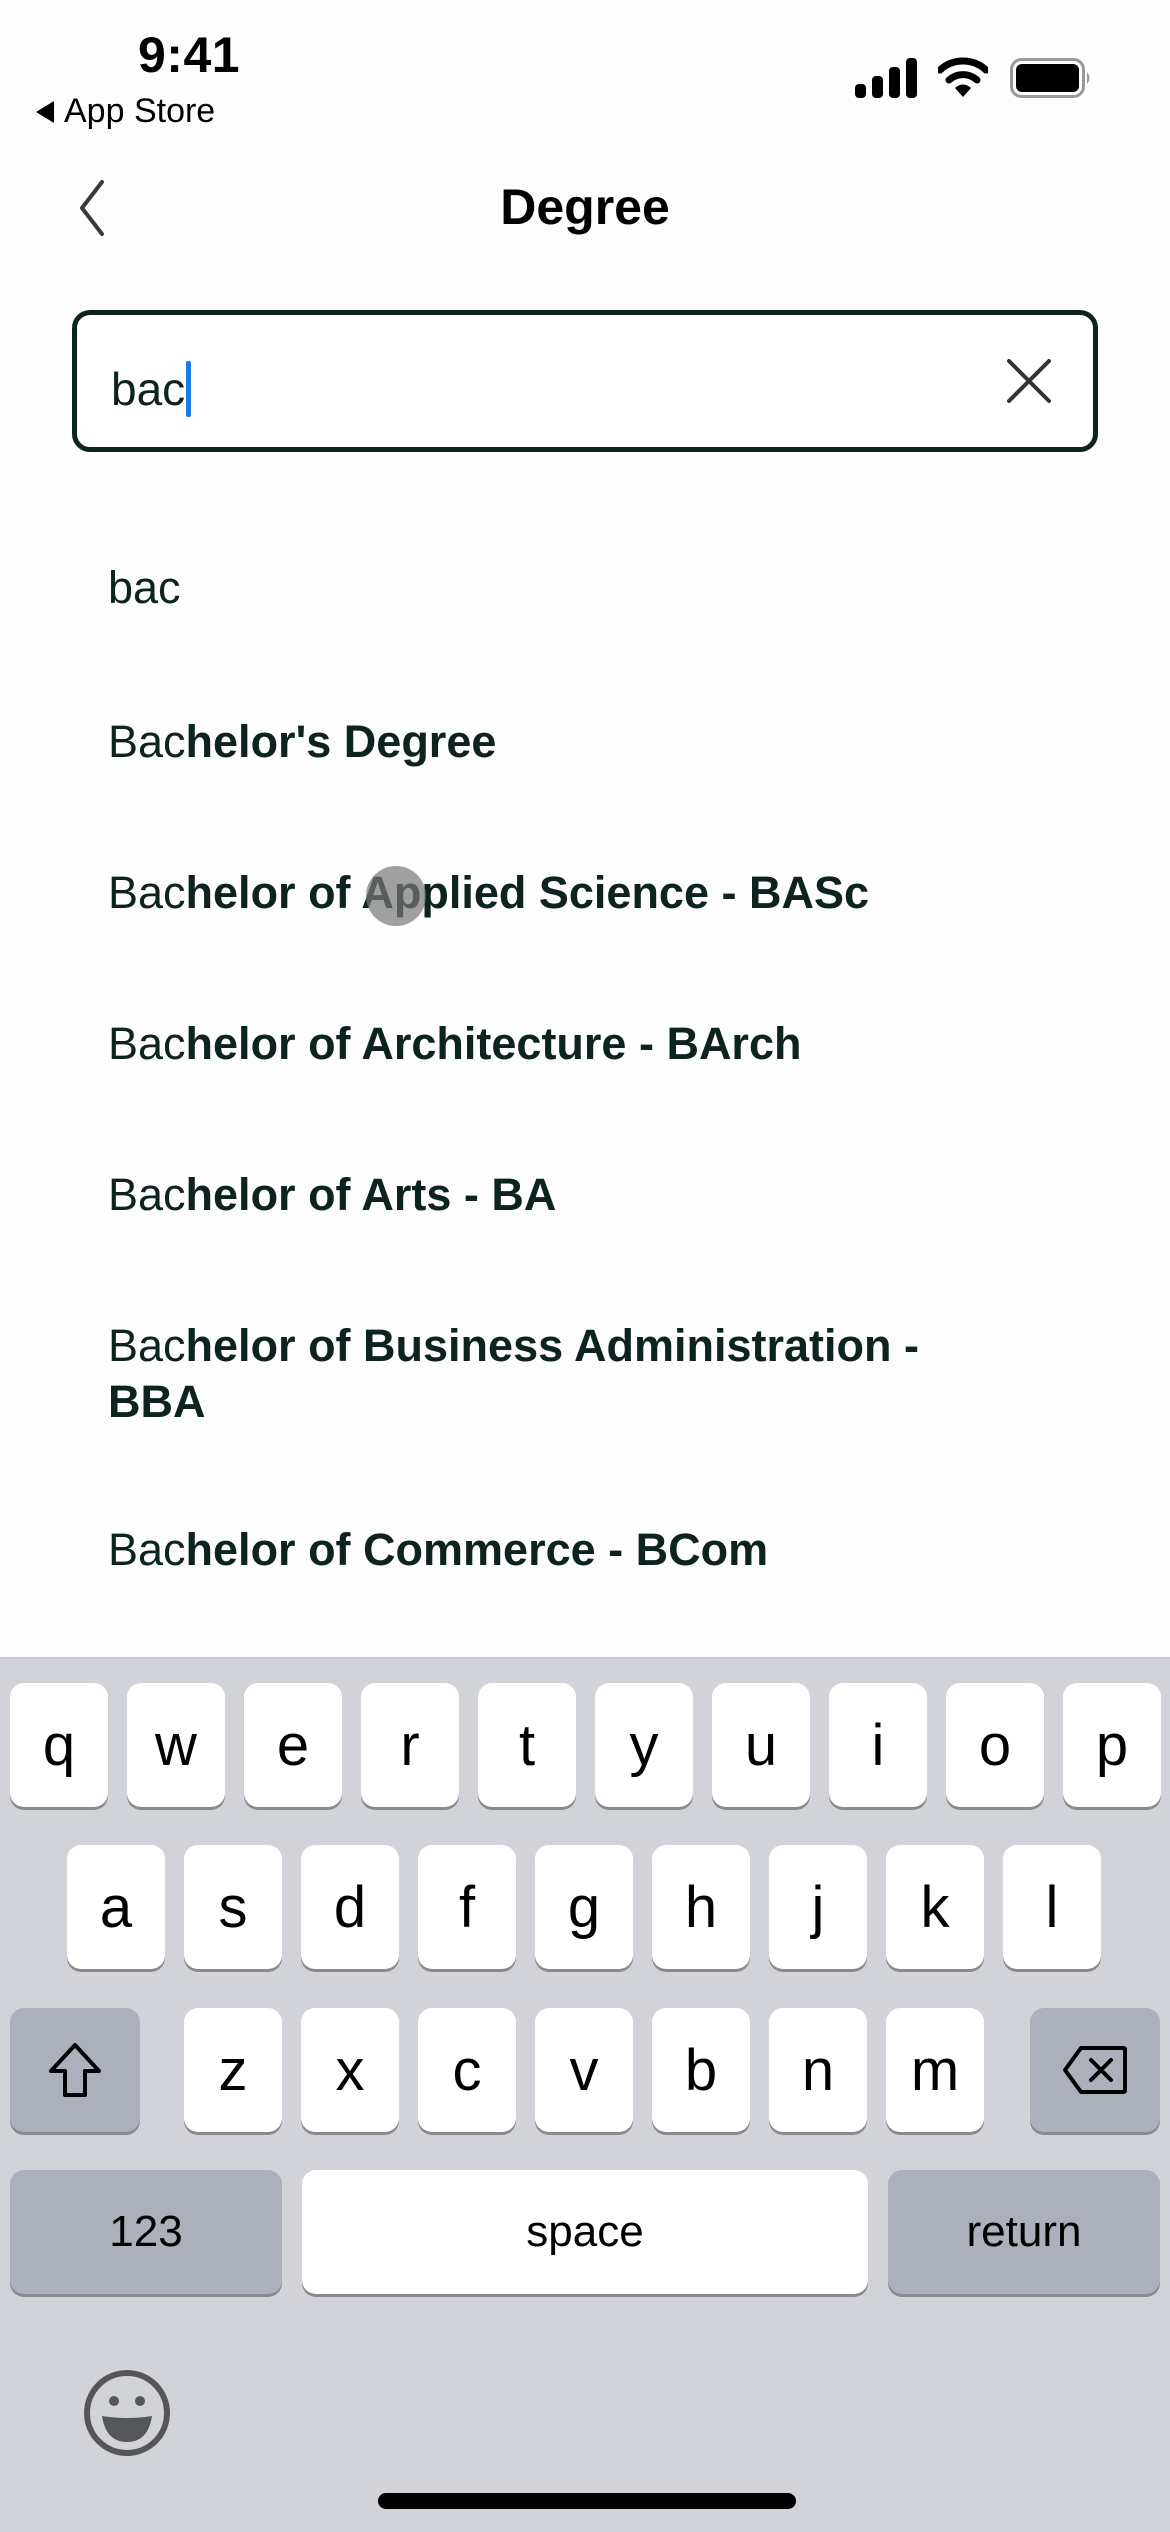 The width and height of the screenshot is (1170, 2532). What do you see at coordinates (995, 1745) in the screenshot?
I see `key-o: o` at bounding box center [995, 1745].